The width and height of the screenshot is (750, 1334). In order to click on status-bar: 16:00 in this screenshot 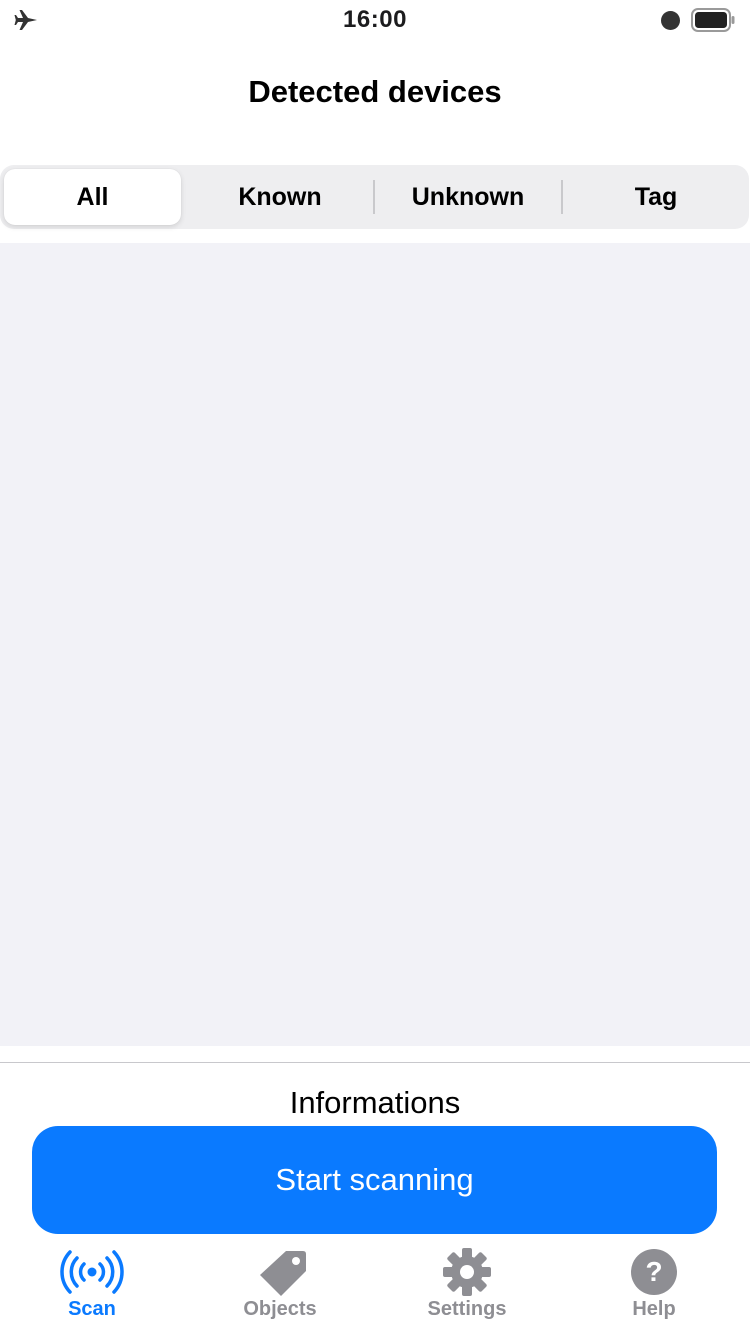, I will do `click(375, 20)`.